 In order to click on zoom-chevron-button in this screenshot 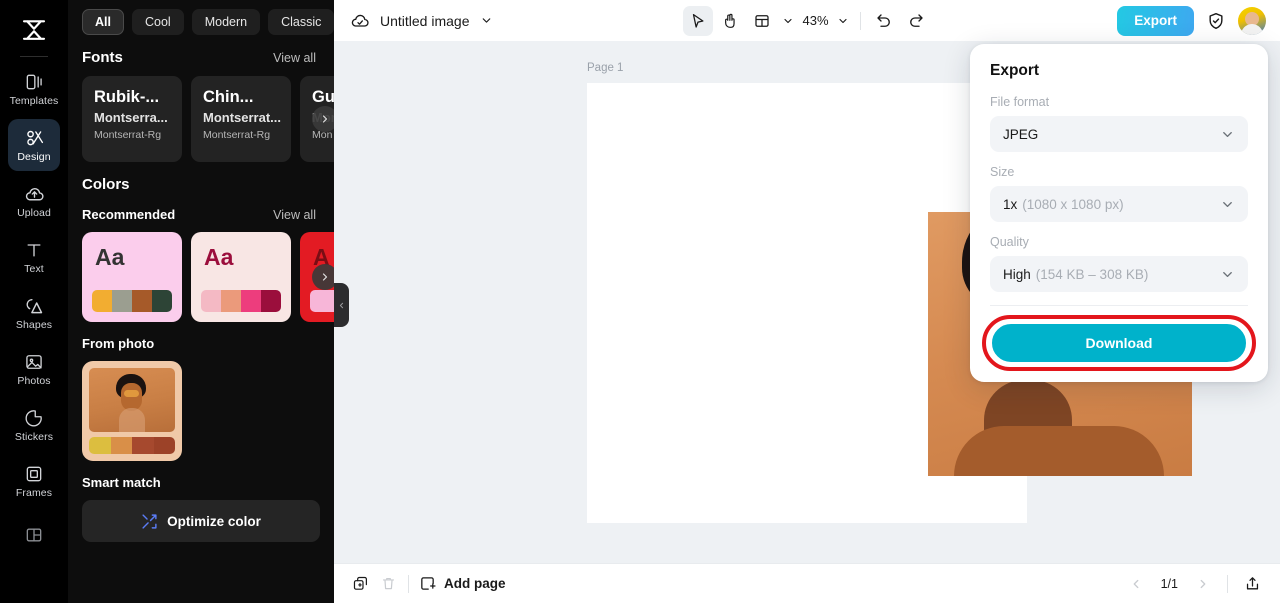, I will do `click(843, 21)`.